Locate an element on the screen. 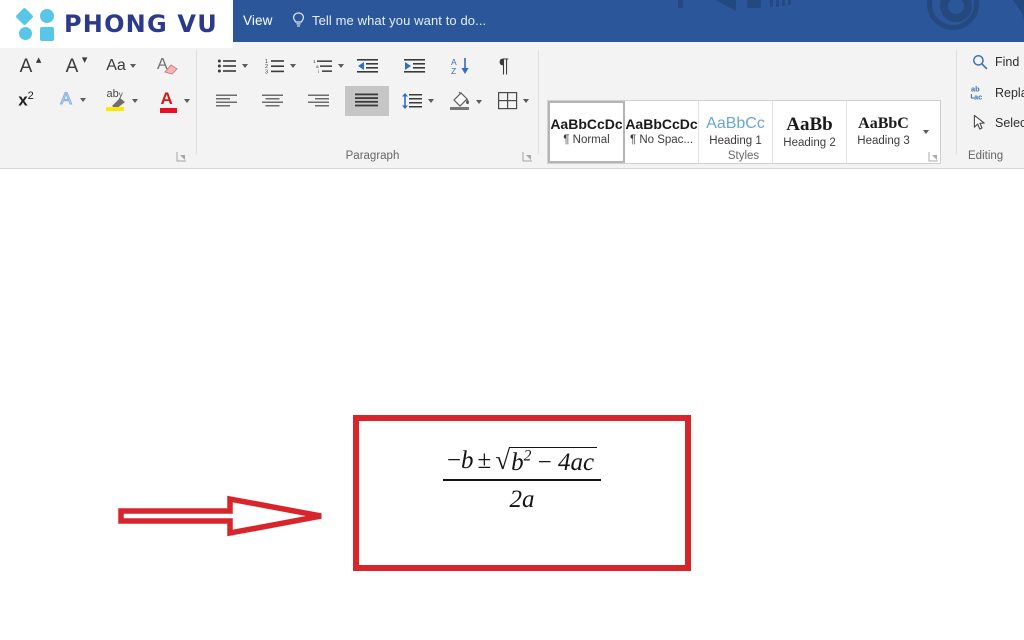 The image size is (1024, 640). change-case-button: Aa is located at coordinates (121, 66).